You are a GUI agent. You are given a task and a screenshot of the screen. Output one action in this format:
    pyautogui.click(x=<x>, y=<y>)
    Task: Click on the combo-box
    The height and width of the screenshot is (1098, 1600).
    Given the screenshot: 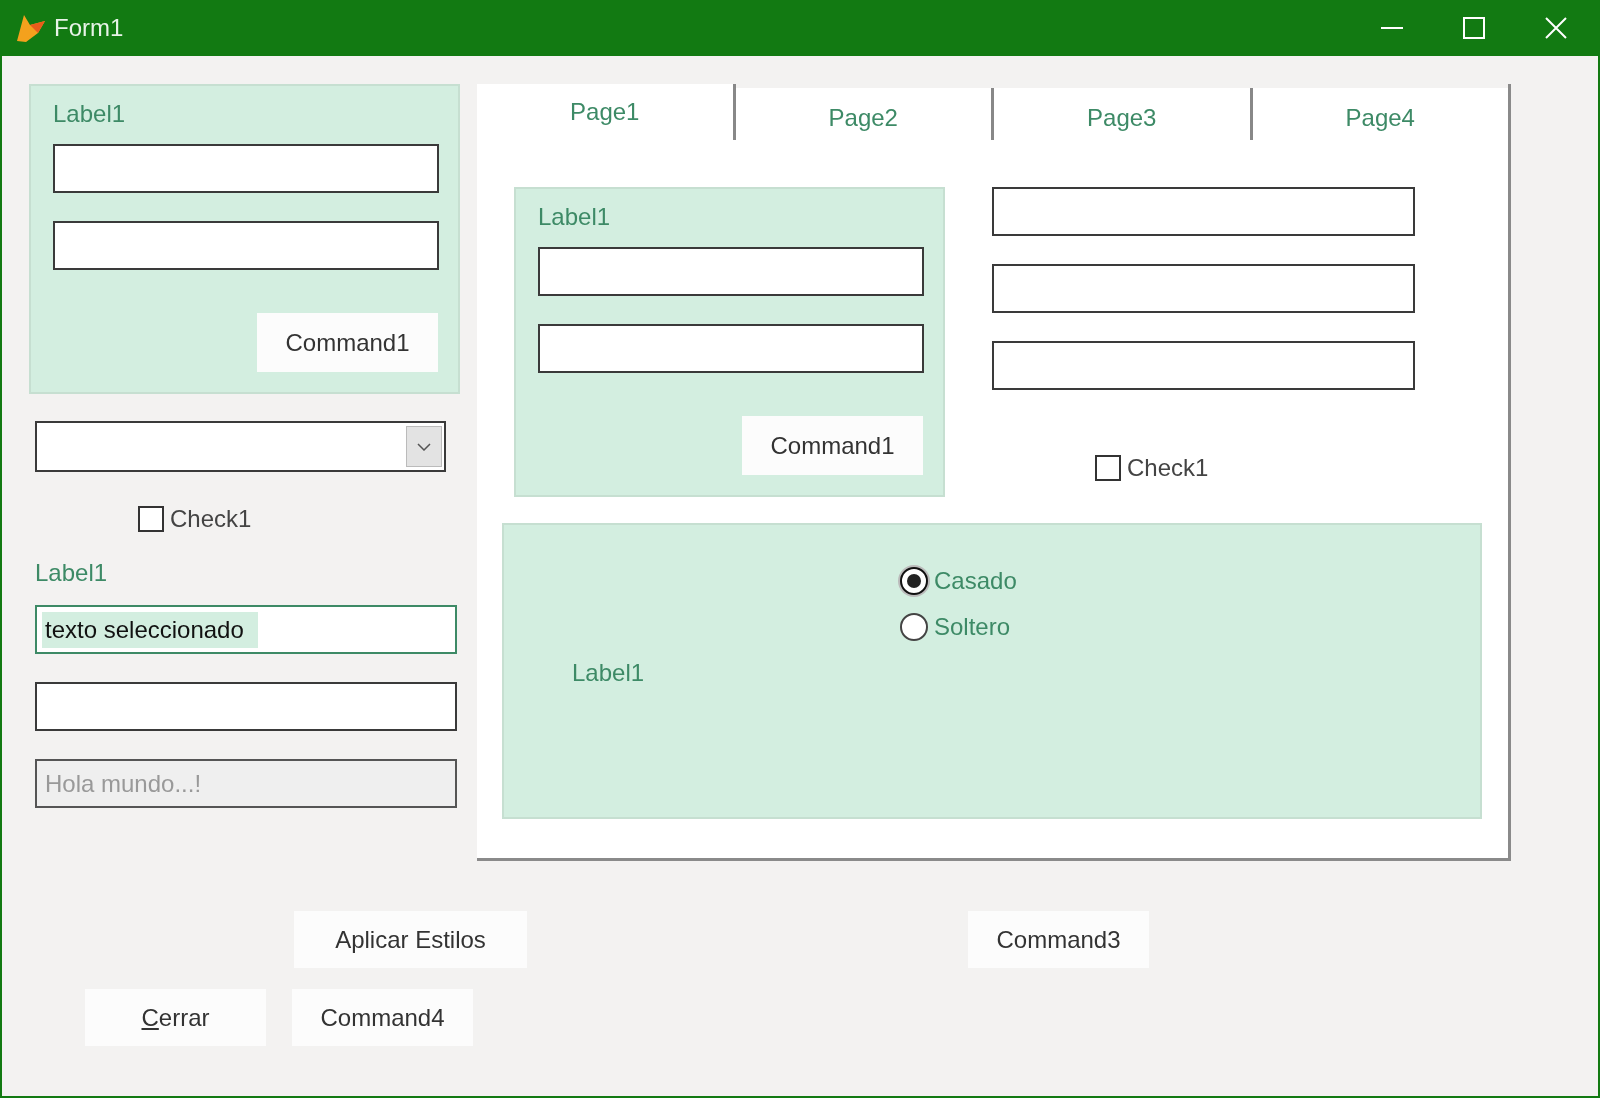 What is the action you would take?
    pyautogui.click(x=240, y=446)
    